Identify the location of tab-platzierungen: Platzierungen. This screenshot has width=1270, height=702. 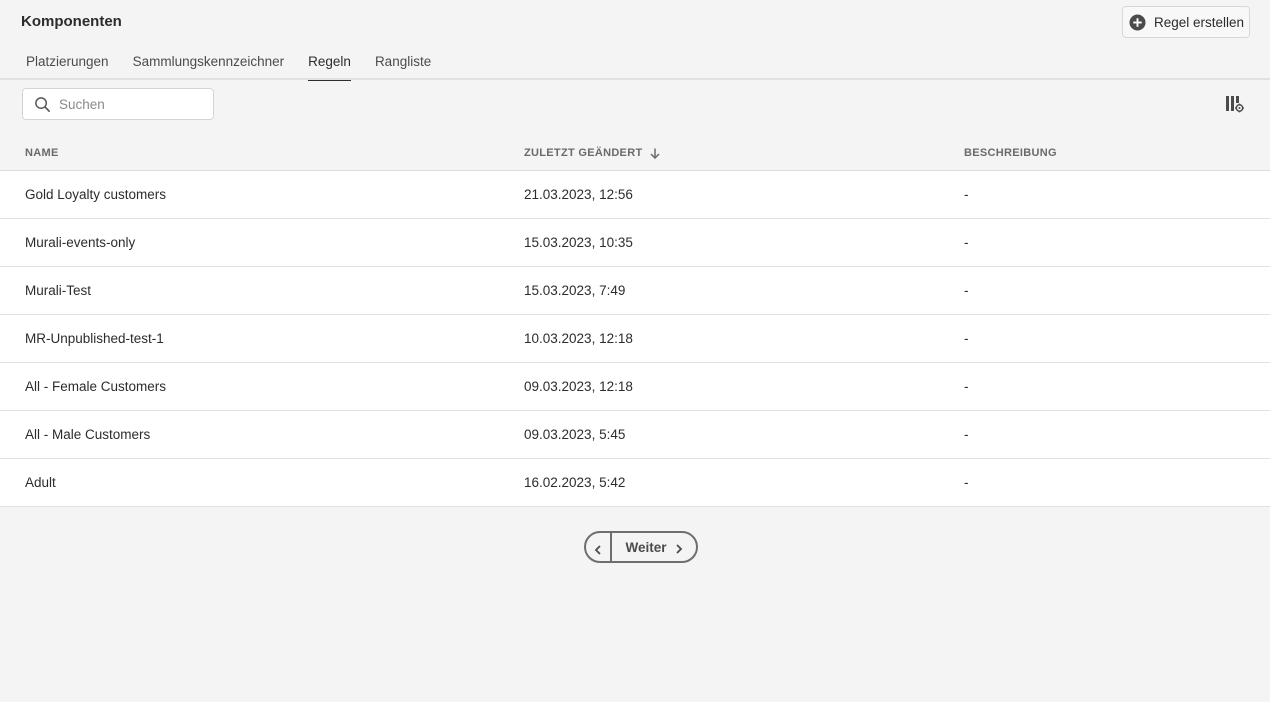
(67, 67).